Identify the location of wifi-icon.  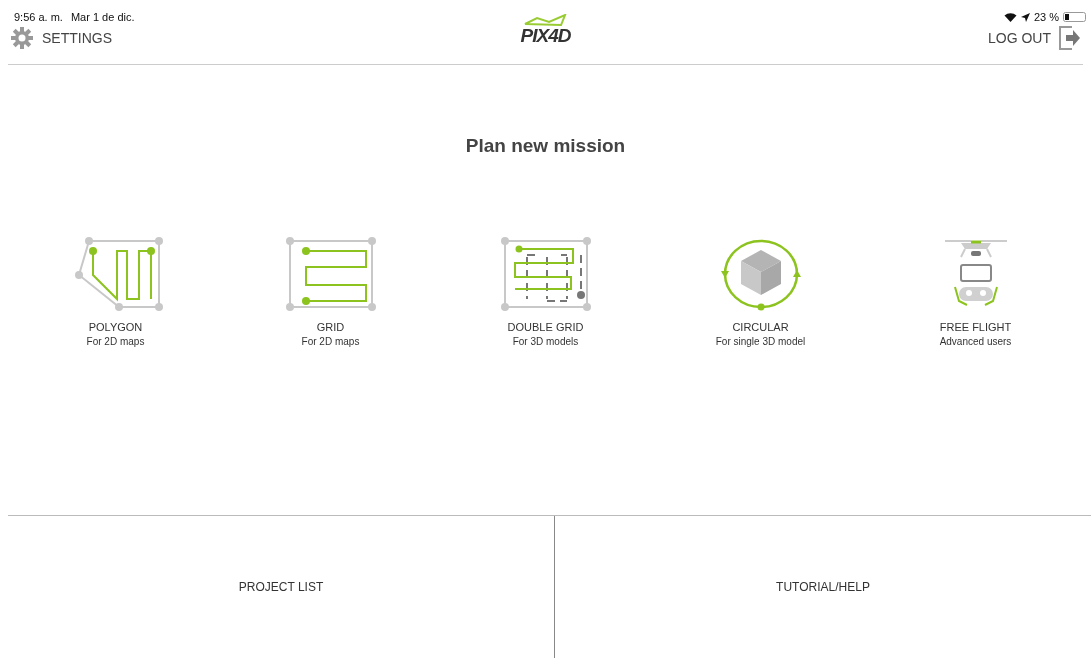
(1010, 17).